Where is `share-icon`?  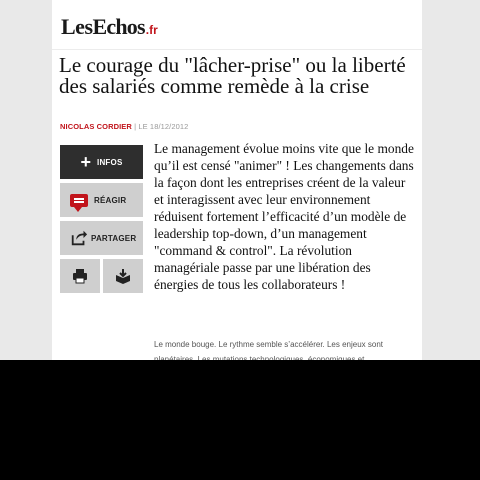
share-icon is located at coordinates (79, 238).